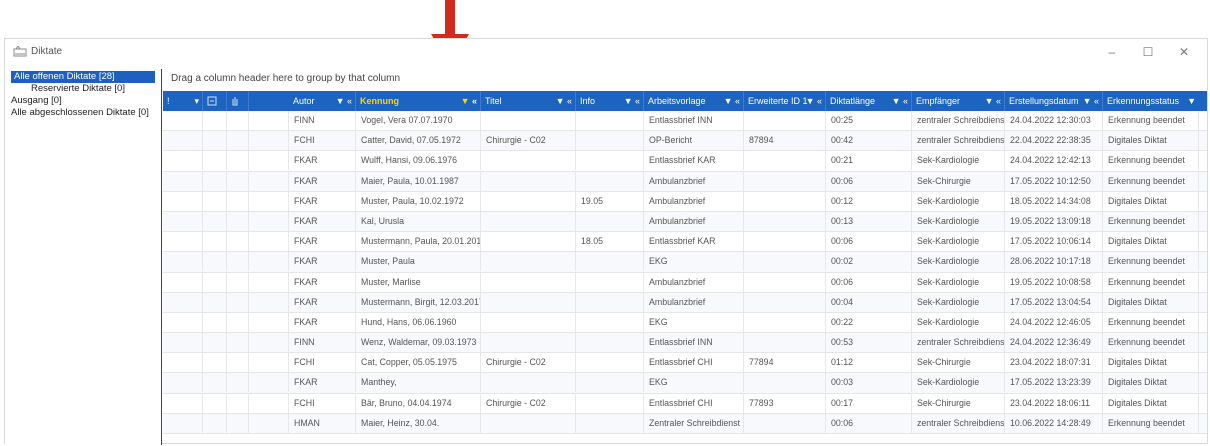 This screenshot has height=446, width=1210. Describe the element at coordinates (1148, 52) in the screenshot. I see `maximize-button: ☐` at that location.